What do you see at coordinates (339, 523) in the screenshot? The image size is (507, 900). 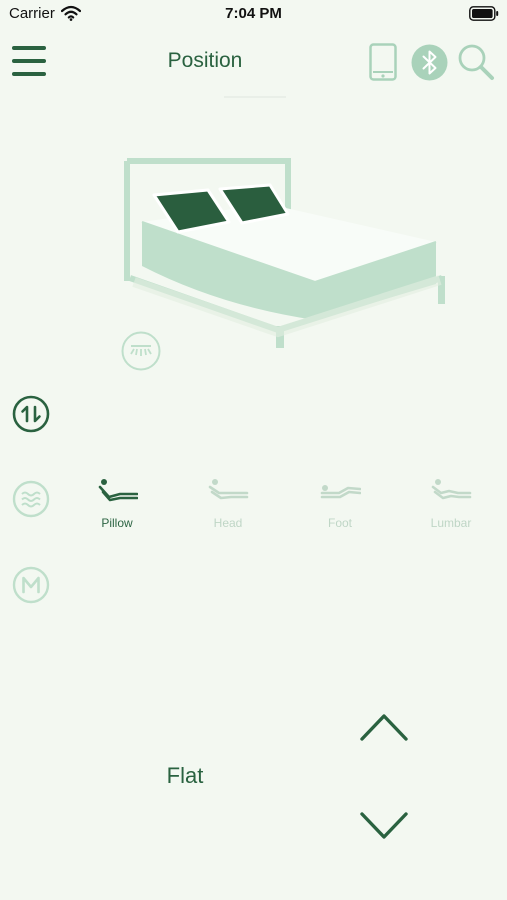 I see `zone-label: Foot` at bounding box center [339, 523].